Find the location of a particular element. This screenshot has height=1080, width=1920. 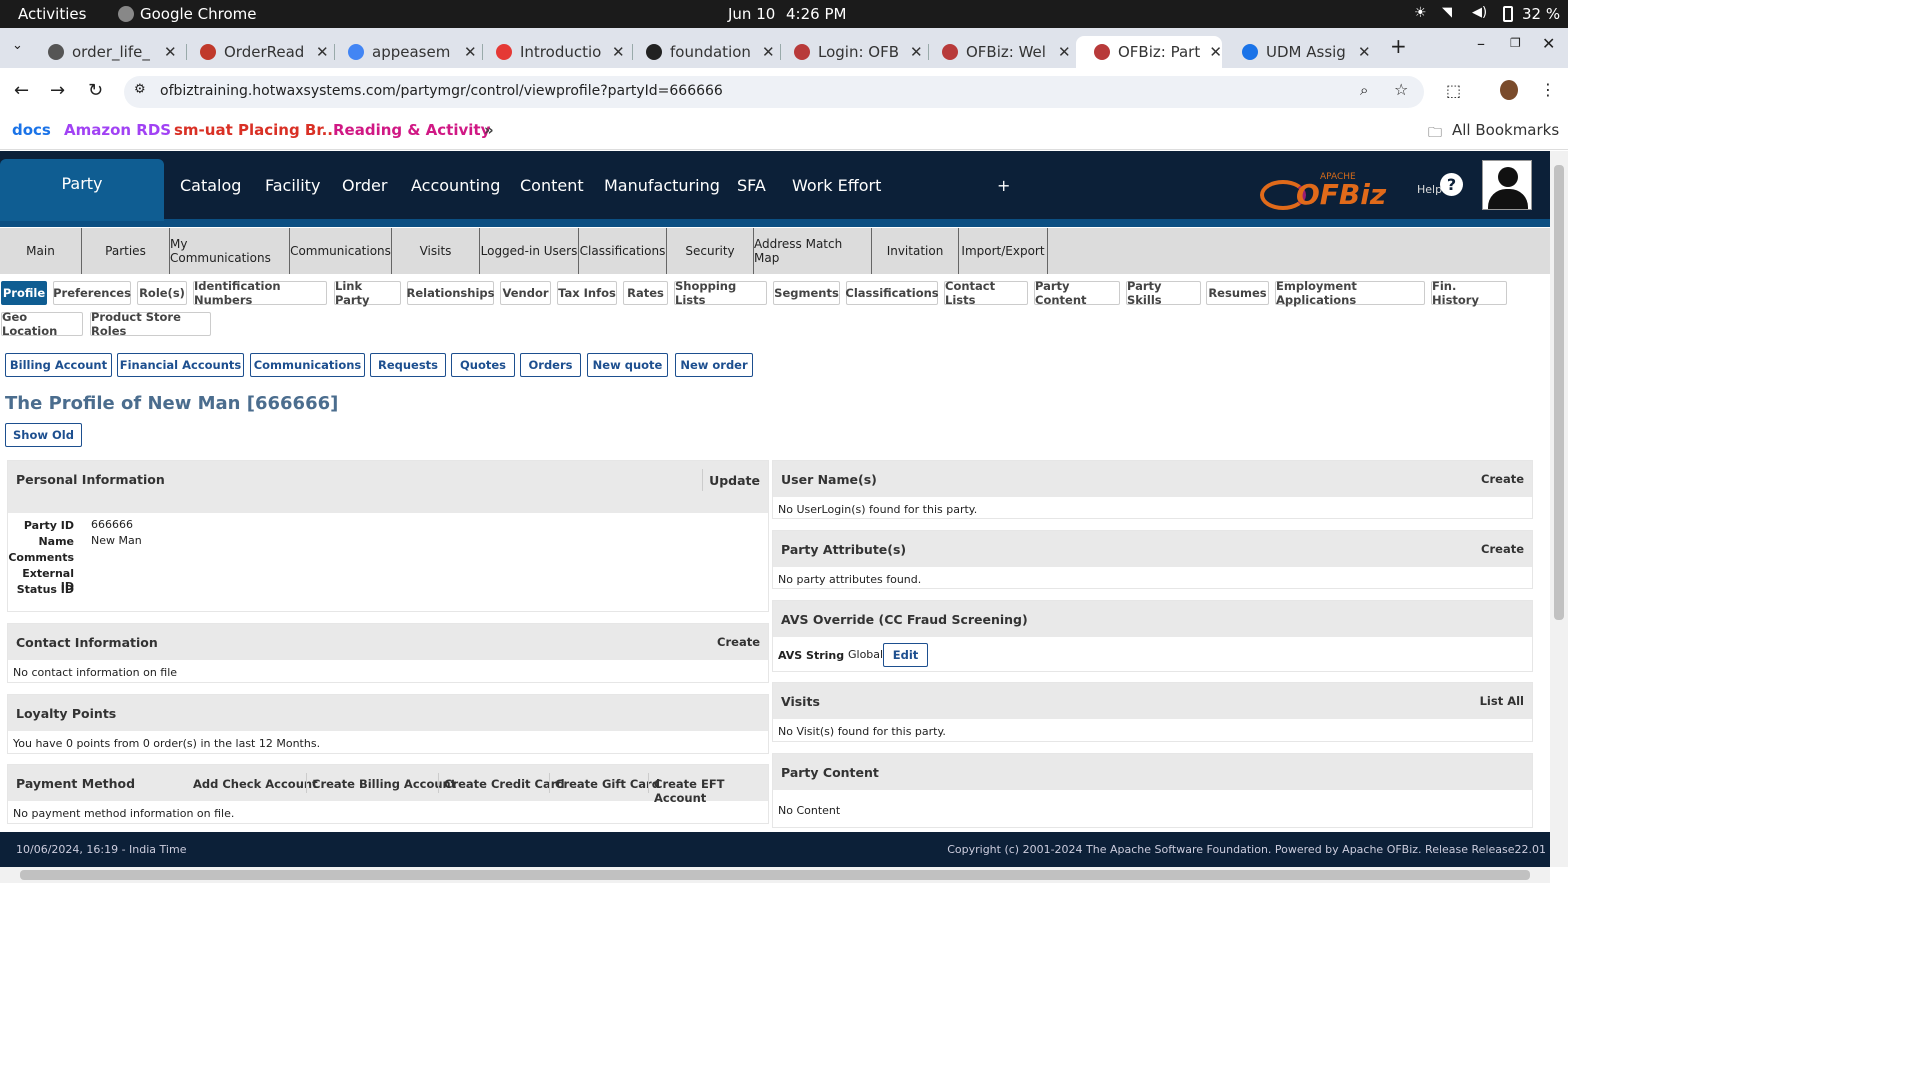

payment-action-link: Create EFT Account is located at coordinates (711, 791).